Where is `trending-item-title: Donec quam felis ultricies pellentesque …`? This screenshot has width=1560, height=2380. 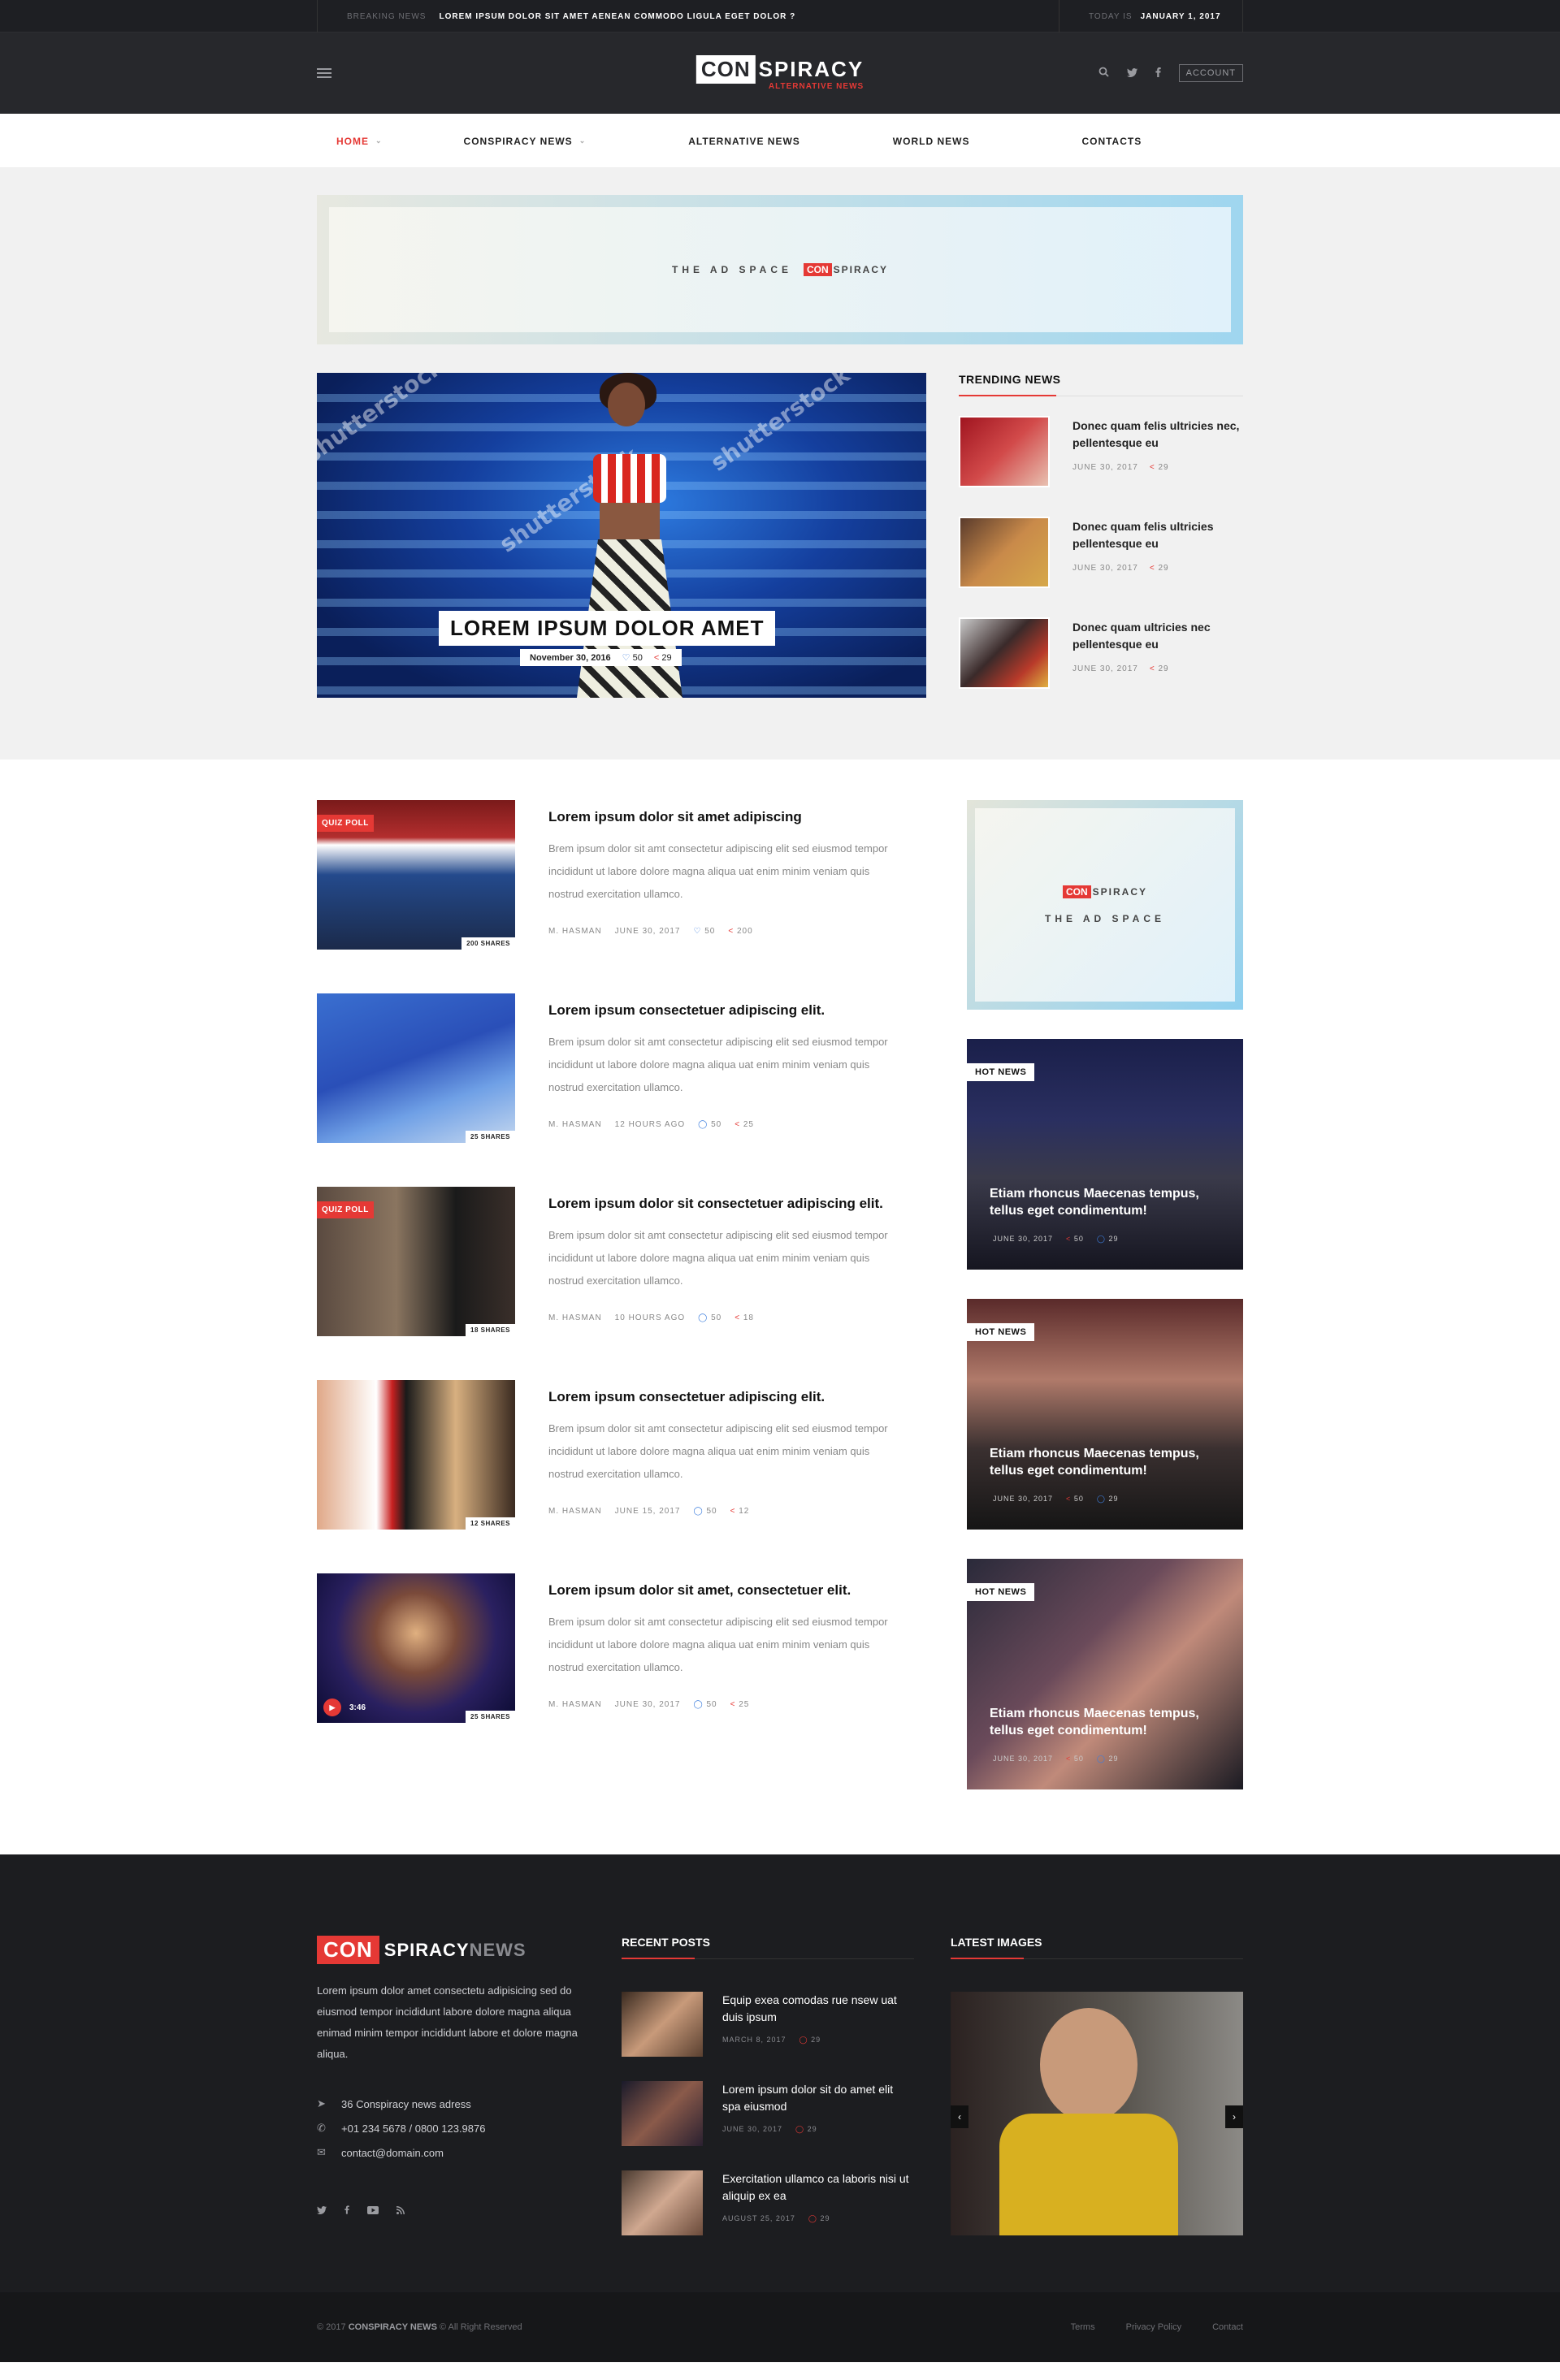 trending-item-title: Donec quam felis ultricies pellentesque … is located at coordinates (1157, 535).